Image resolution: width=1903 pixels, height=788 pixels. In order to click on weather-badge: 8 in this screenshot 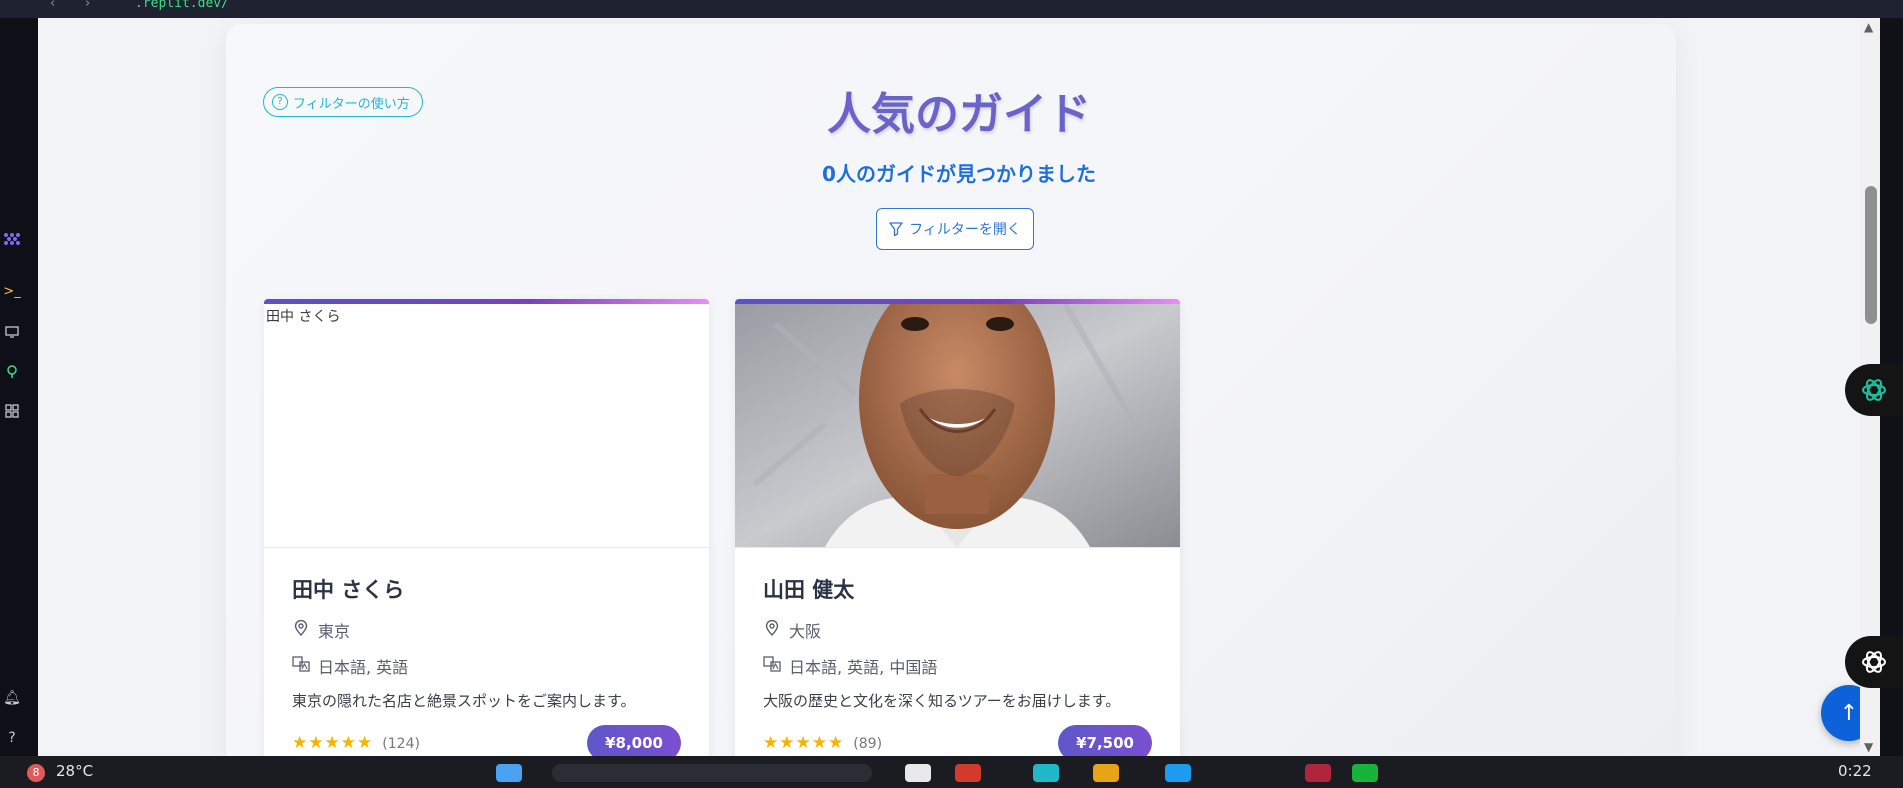, I will do `click(36, 773)`.